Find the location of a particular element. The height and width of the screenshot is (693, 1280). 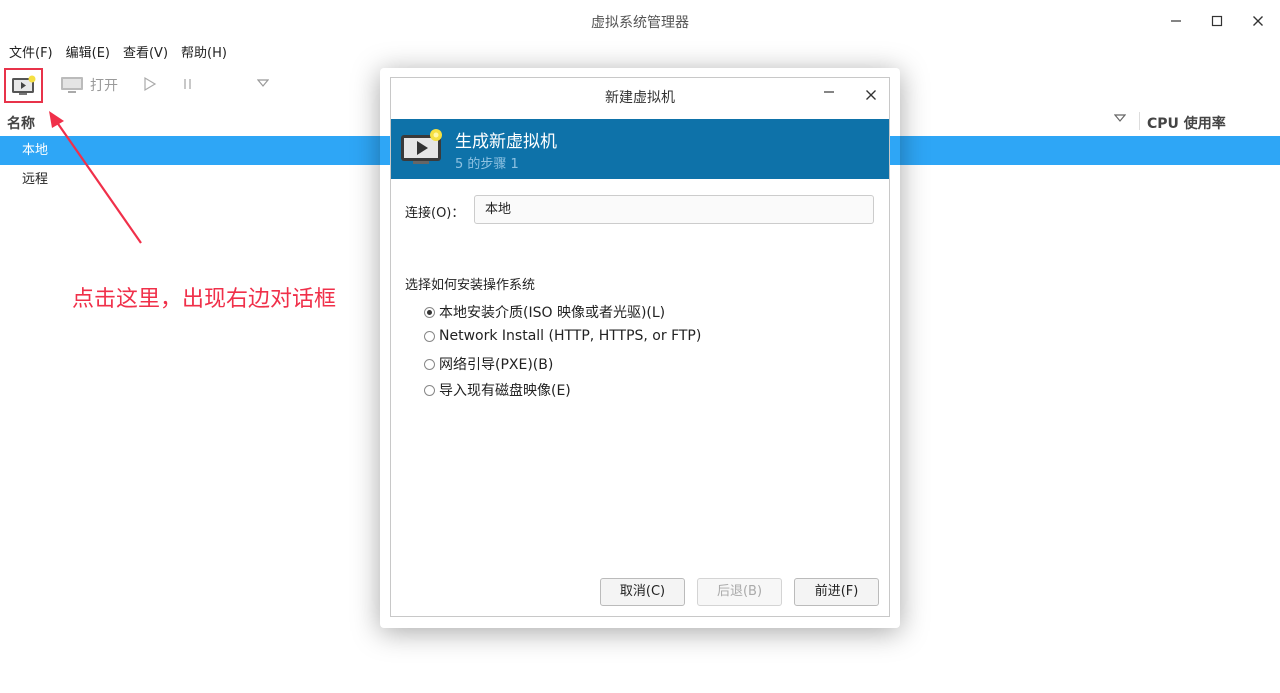

chevron-down-icon is located at coordinates (263, 83).